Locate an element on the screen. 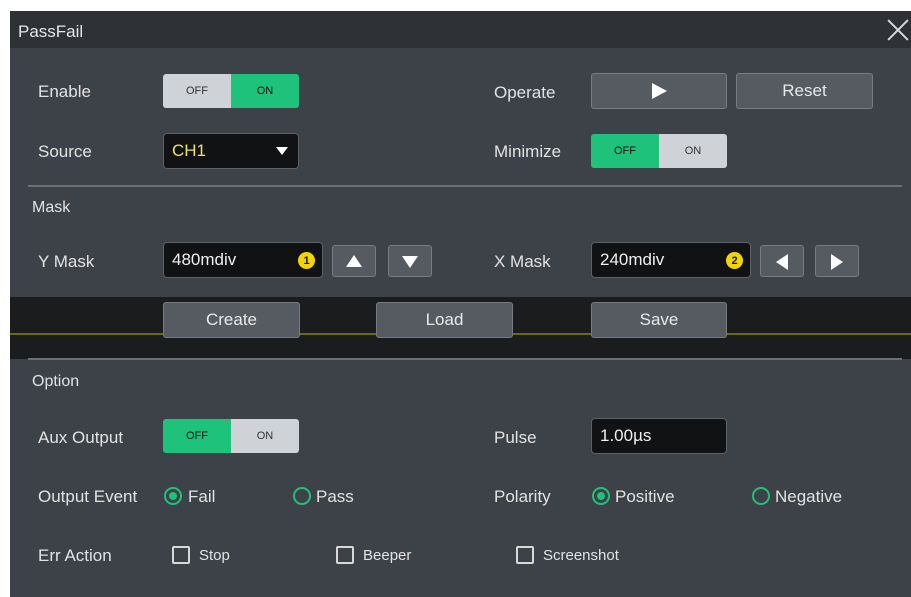 Image resolution: width=911 pixels, height=597 pixels. aux-output-toggle: OFF ON is located at coordinates (231, 436).